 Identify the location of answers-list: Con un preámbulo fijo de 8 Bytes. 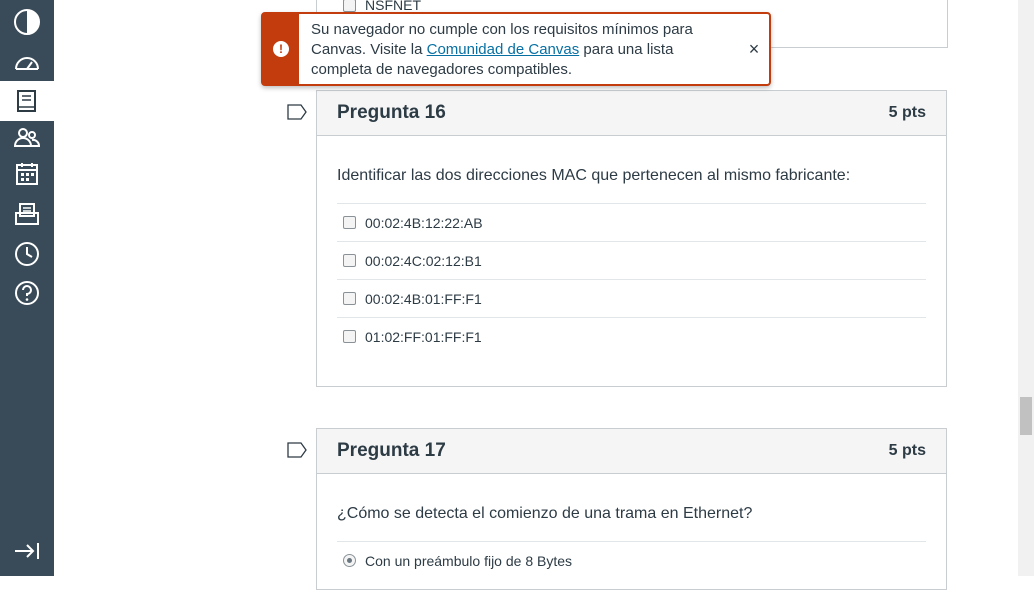
(631, 560).